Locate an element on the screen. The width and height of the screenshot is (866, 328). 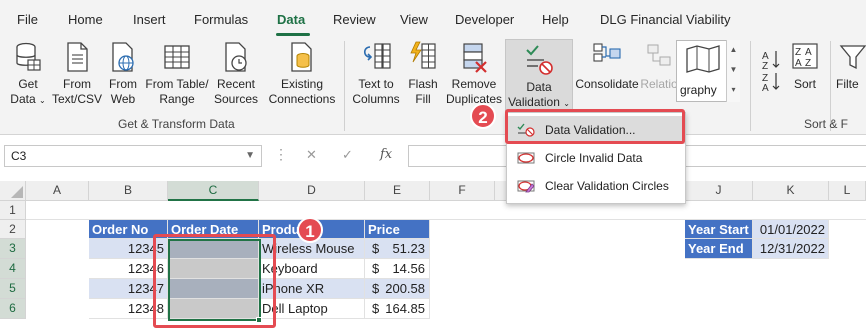
filter-button: Filte is located at coordinates (851, 75).